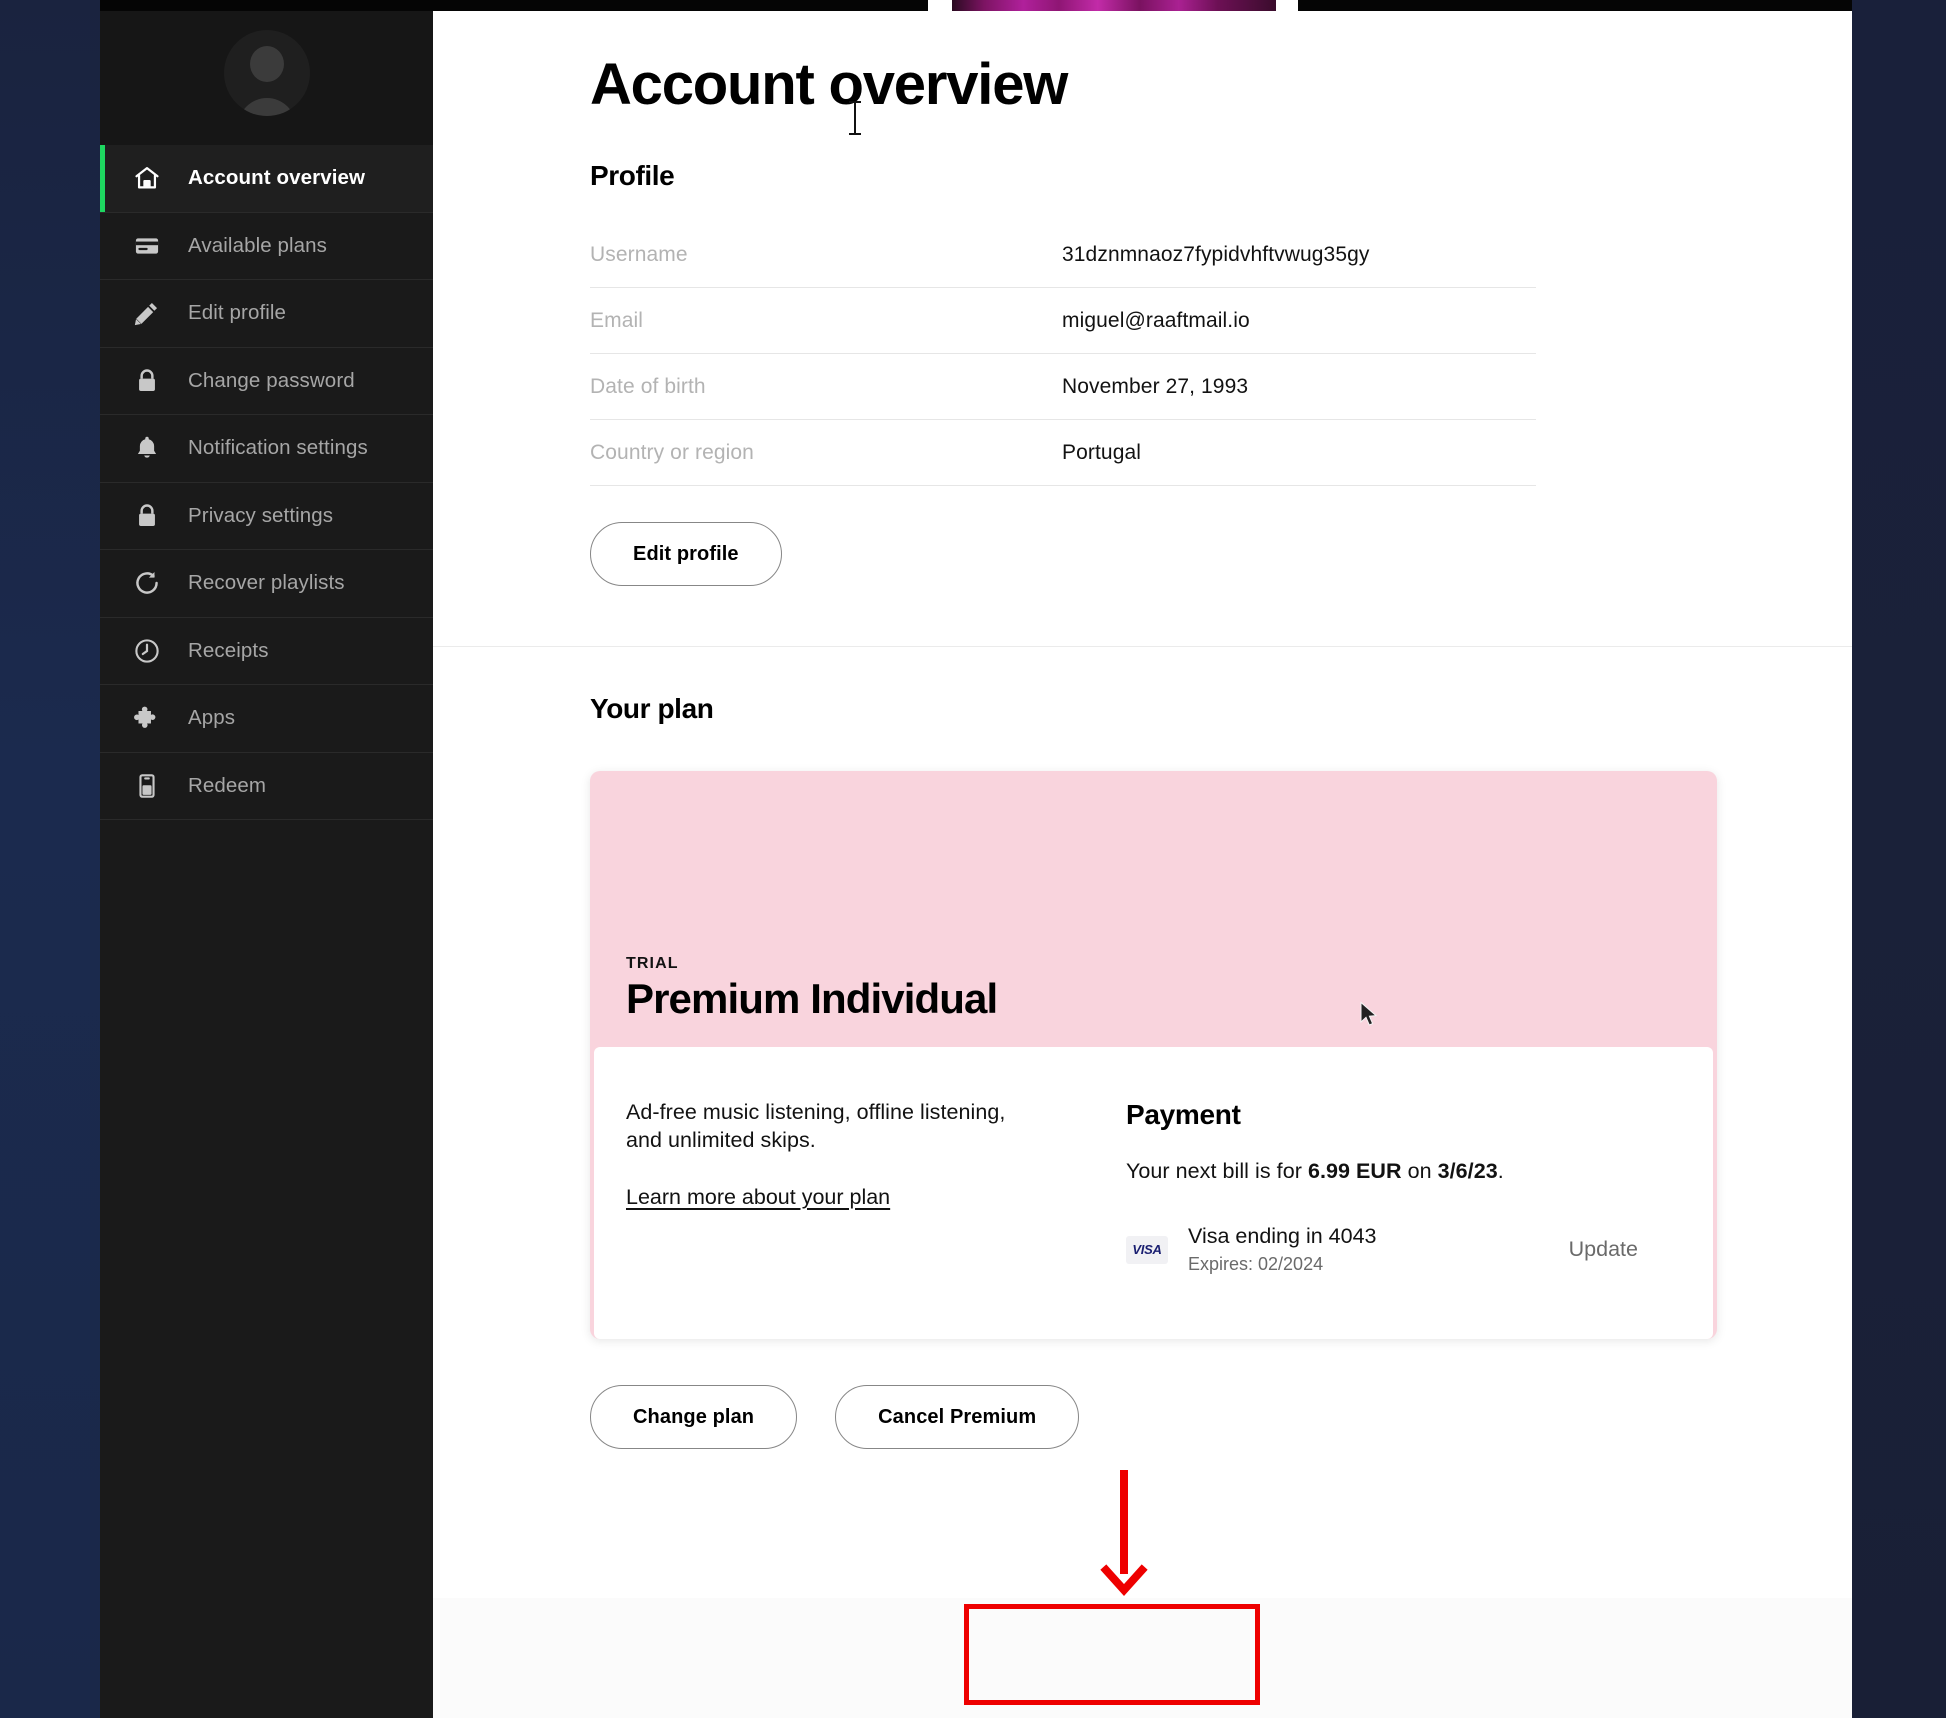 The image size is (1946, 1718). Describe the element at coordinates (1603, 1249) in the screenshot. I see `update-payment-link: Update` at that location.